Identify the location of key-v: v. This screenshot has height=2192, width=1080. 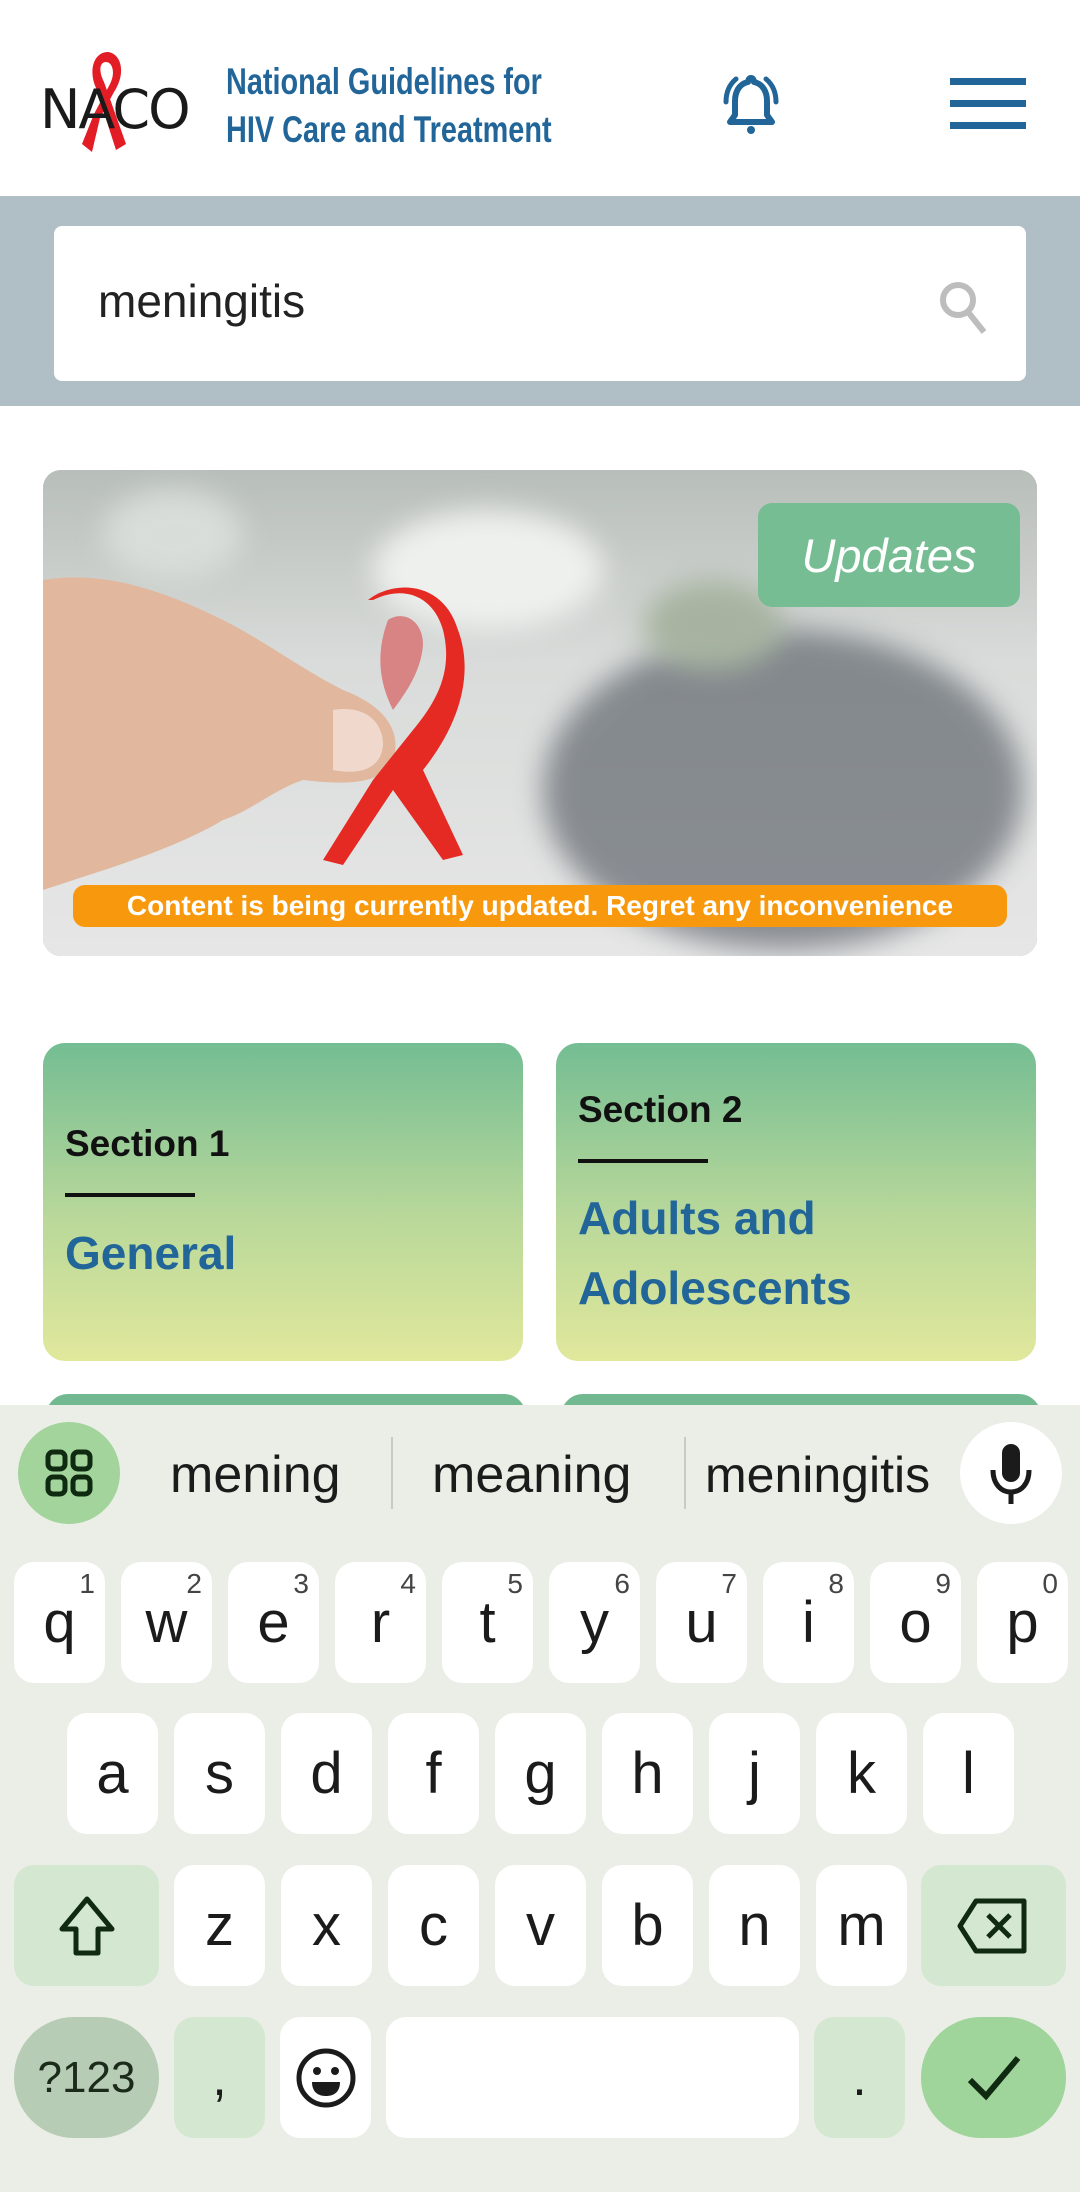
(540, 1925).